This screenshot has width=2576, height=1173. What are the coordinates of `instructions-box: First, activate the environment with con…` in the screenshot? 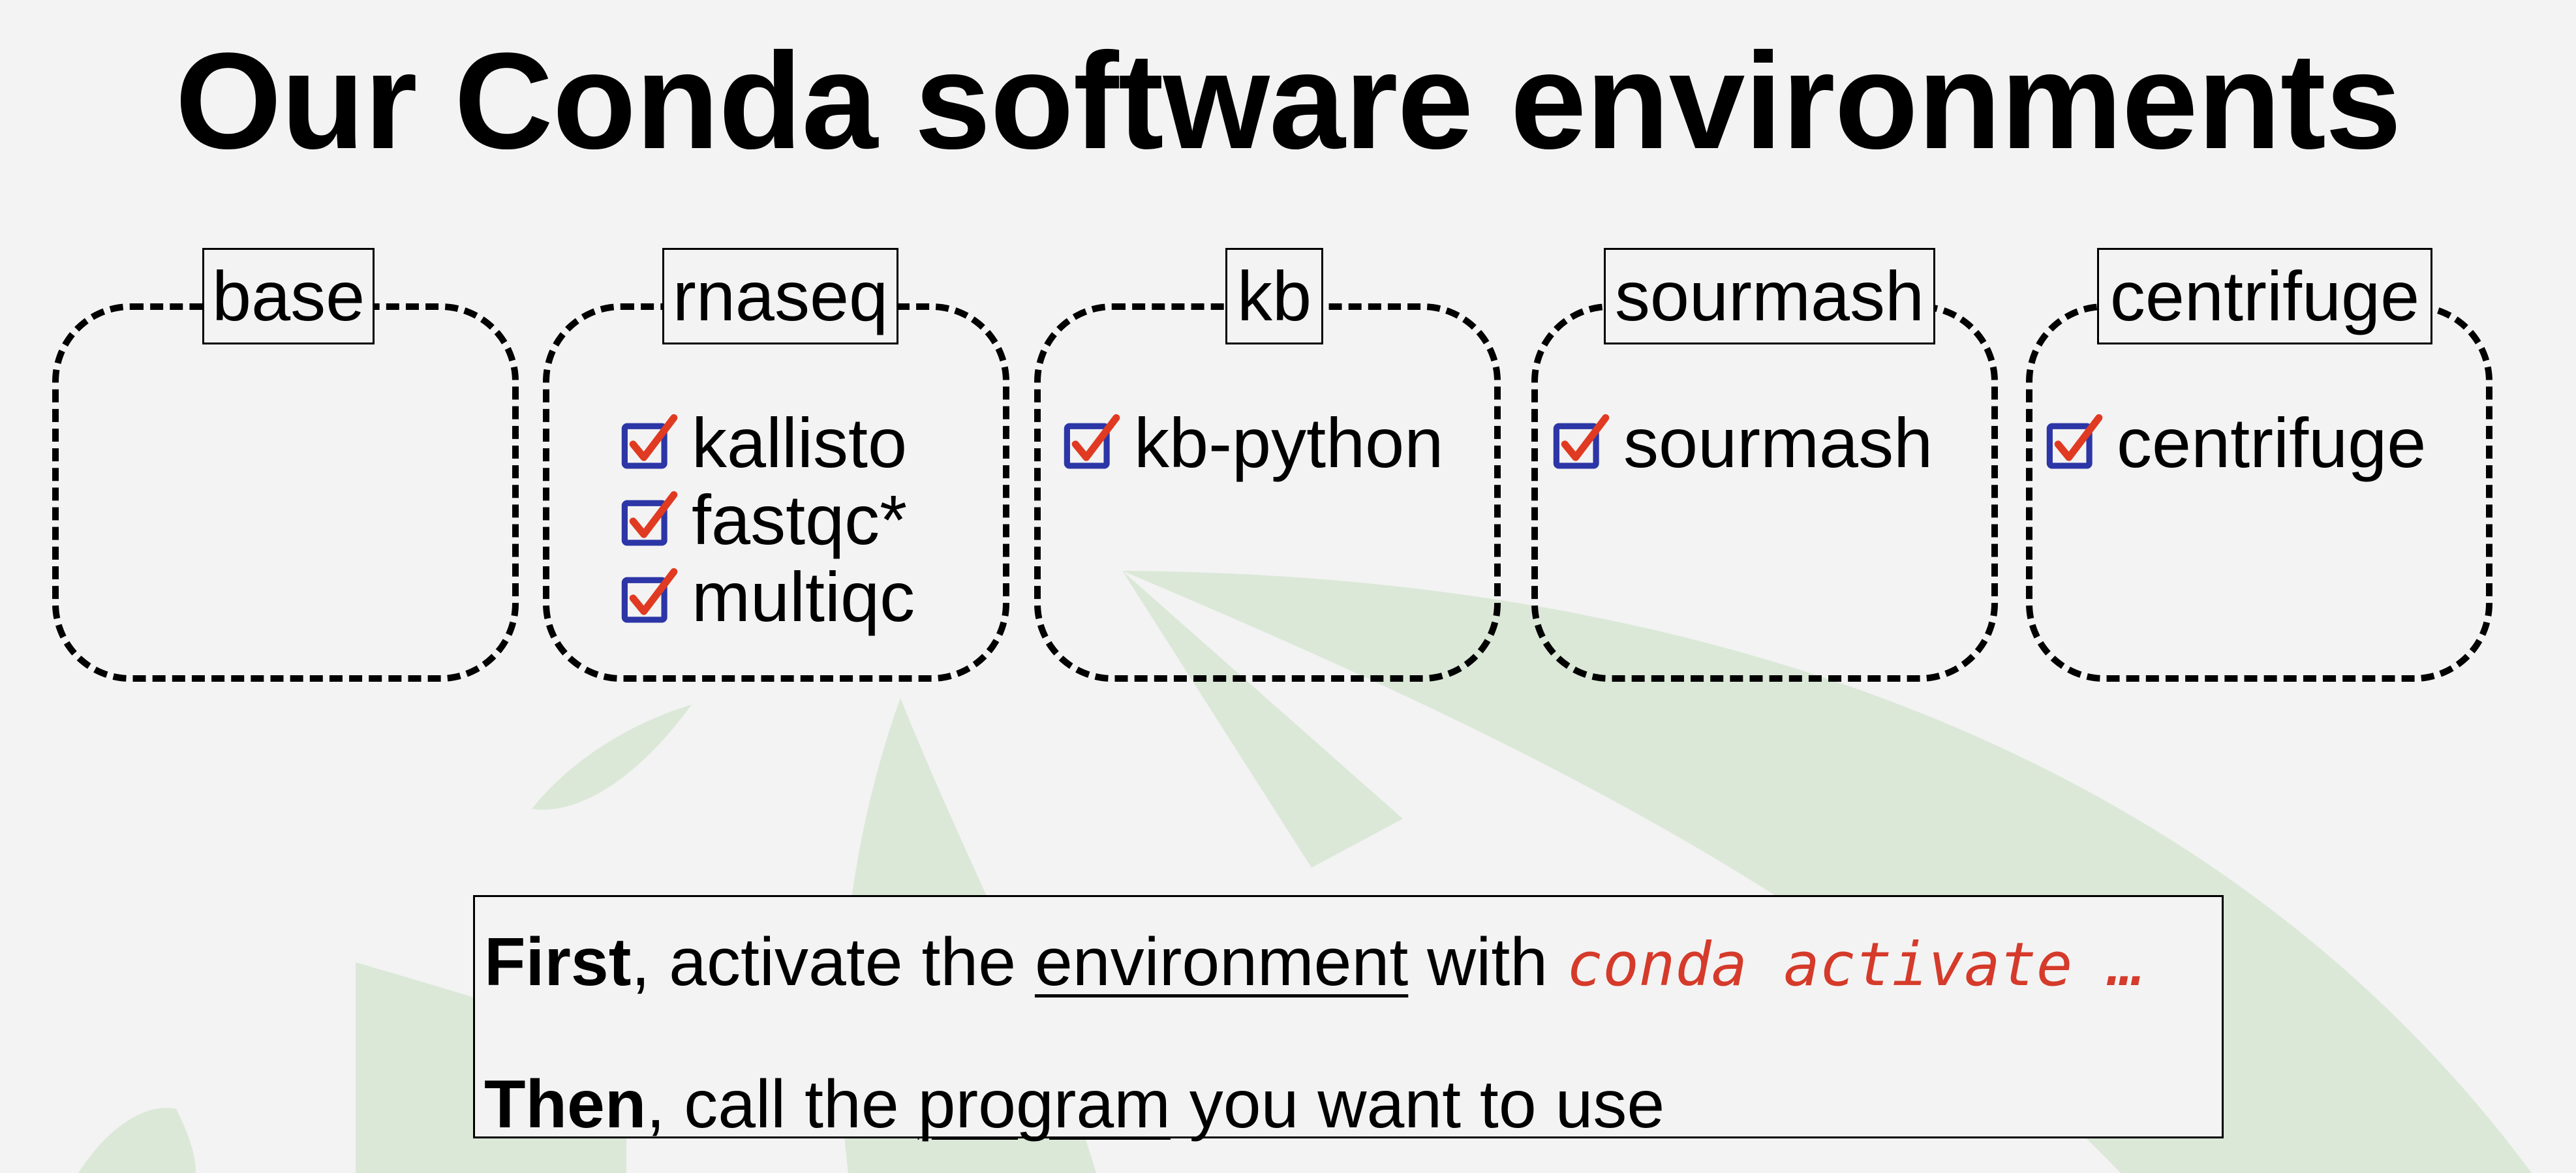 It's located at (1348, 1018).